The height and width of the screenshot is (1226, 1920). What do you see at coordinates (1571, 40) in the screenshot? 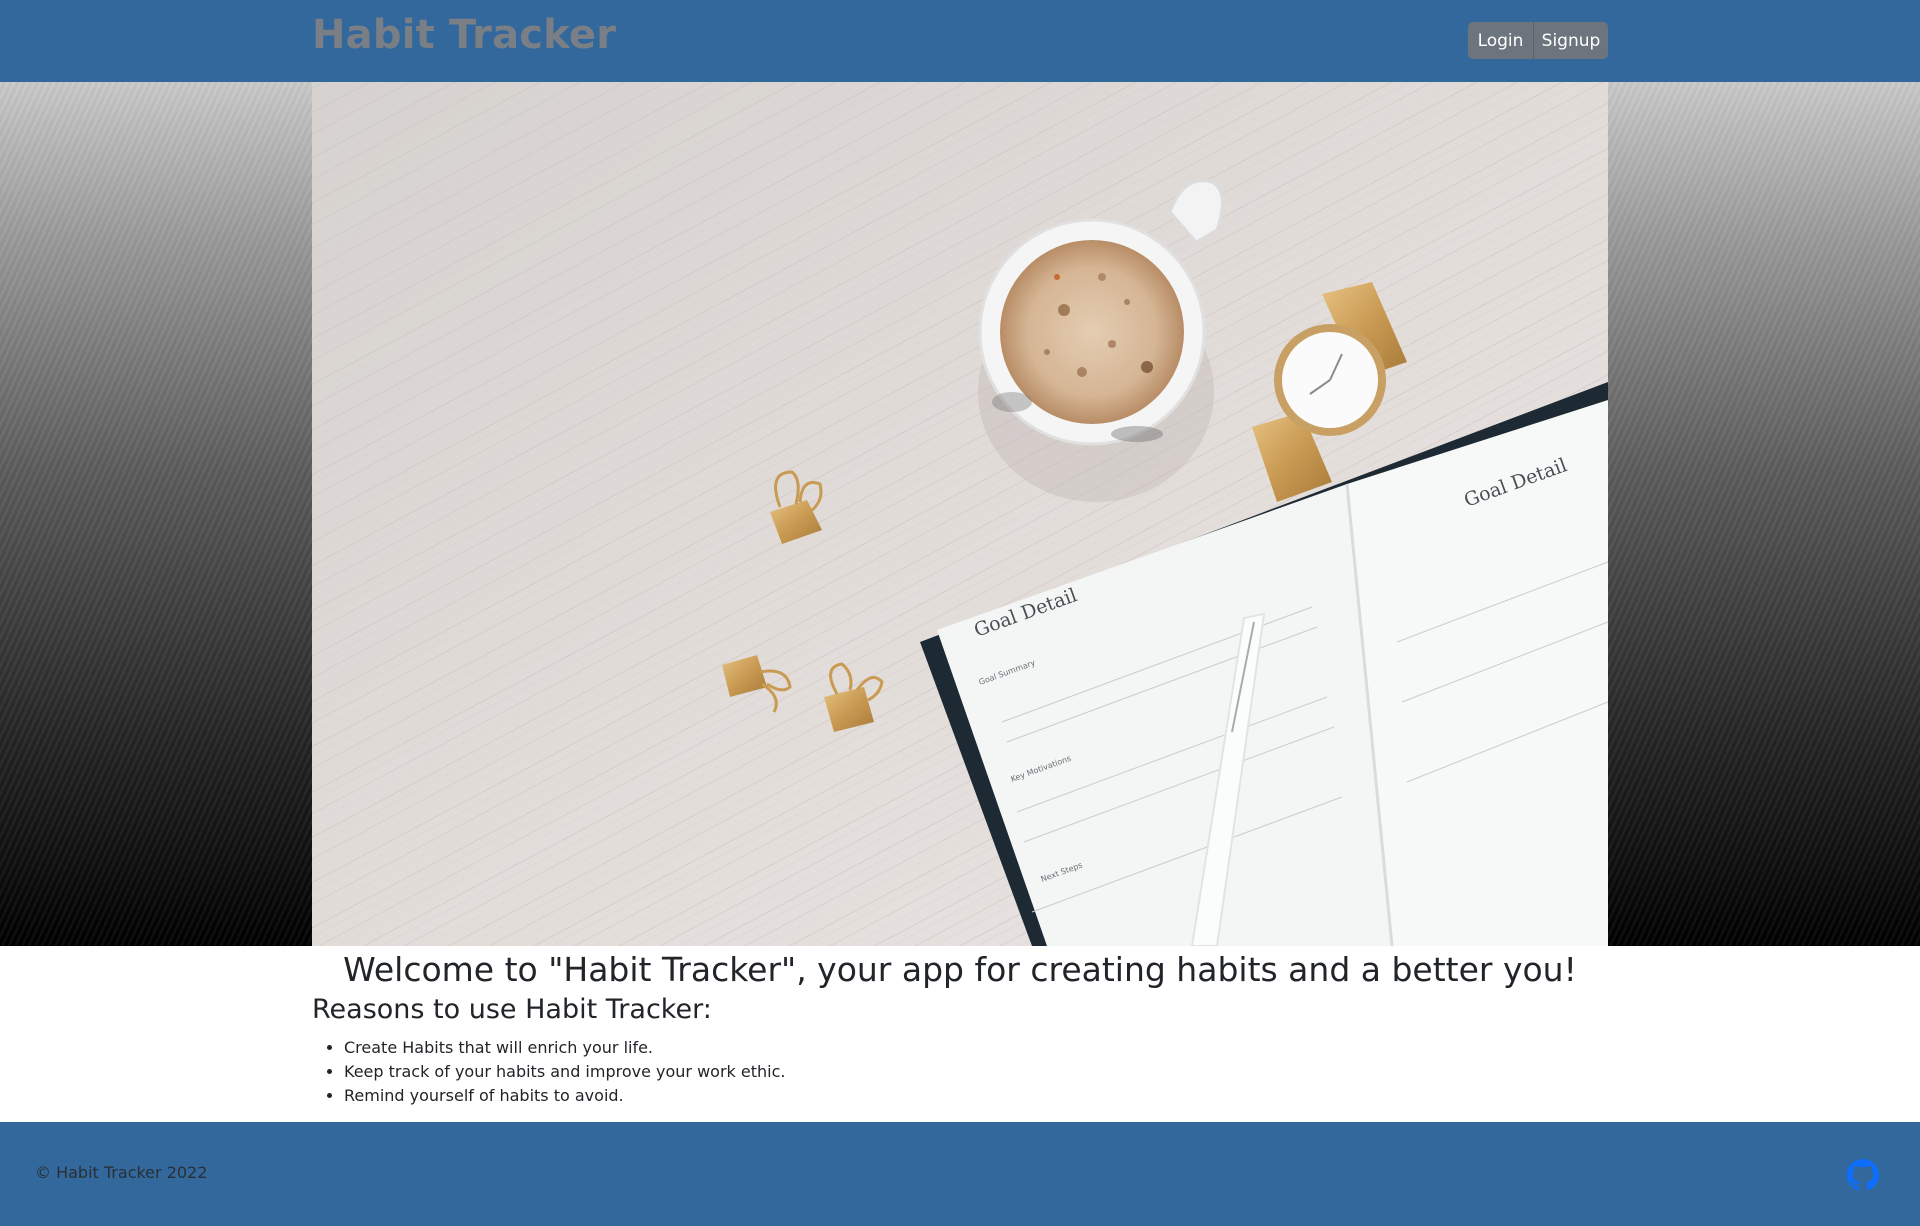
I see `signup-button: Signup` at bounding box center [1571, 40].